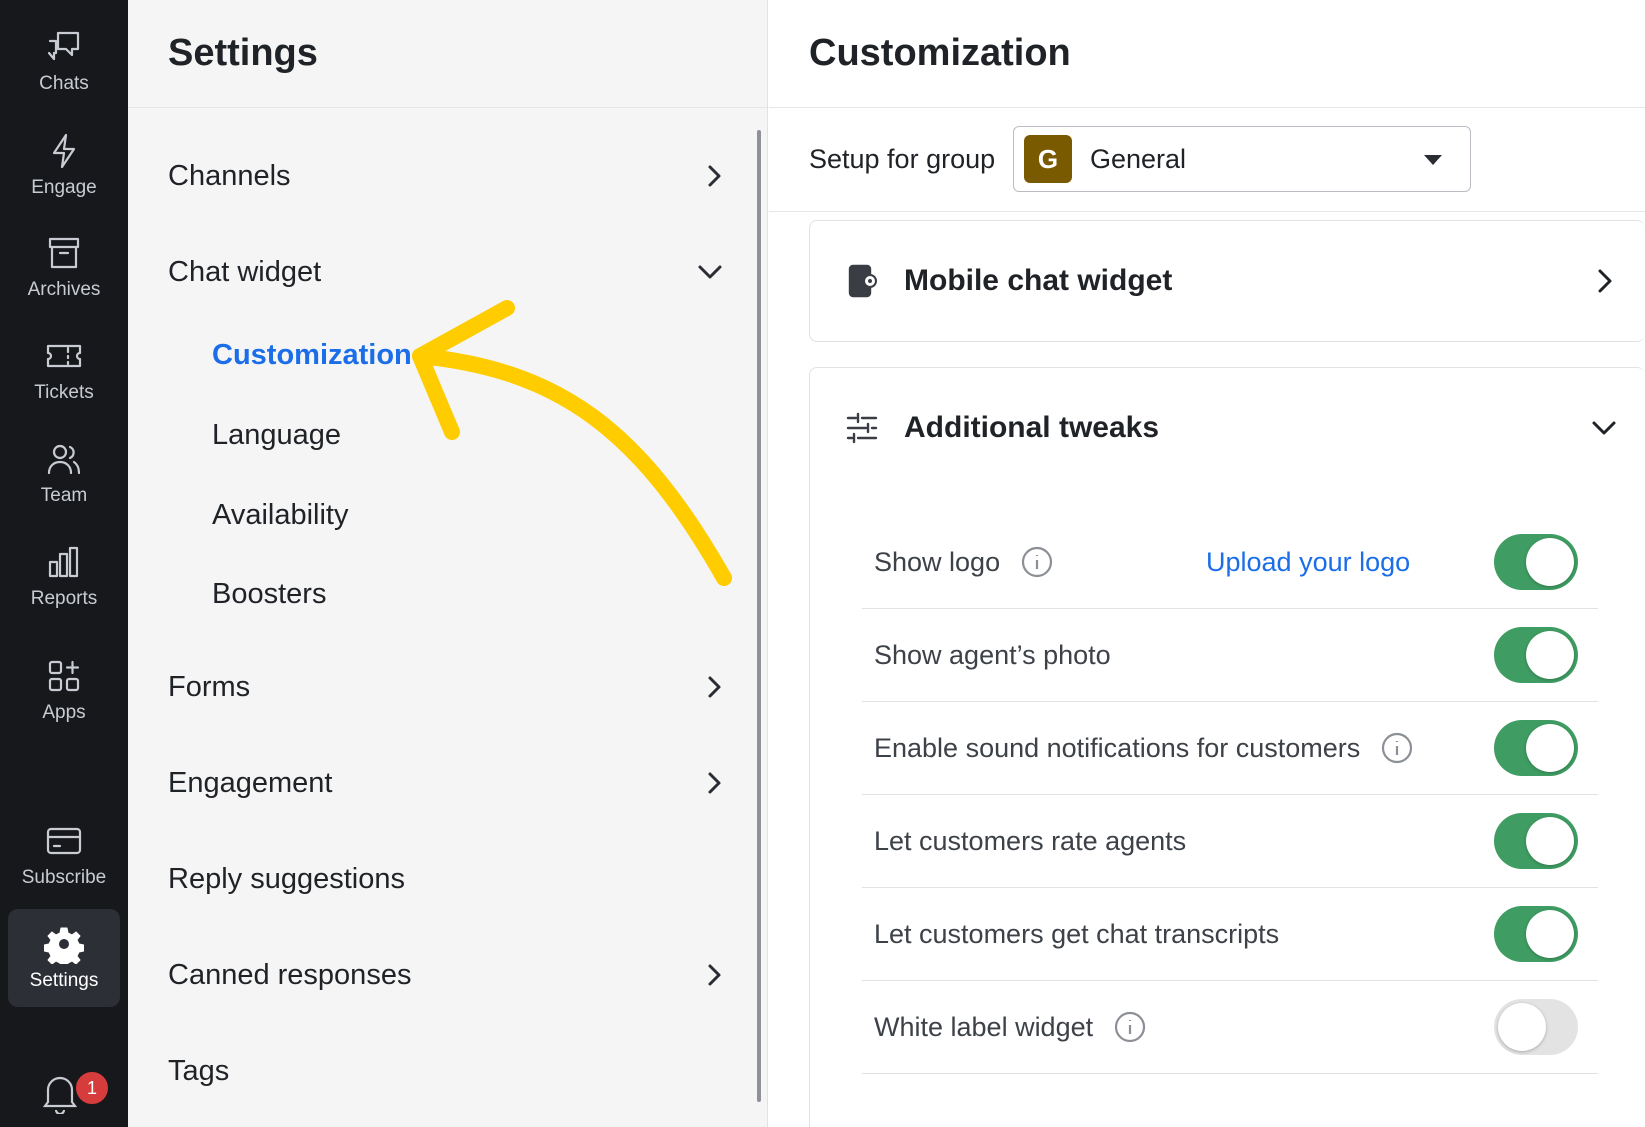 The image size is (1645, 1127). Describe the element at coordinates (209, 686) in the screenshot. I see `nav-item-label: Forms` at that location.